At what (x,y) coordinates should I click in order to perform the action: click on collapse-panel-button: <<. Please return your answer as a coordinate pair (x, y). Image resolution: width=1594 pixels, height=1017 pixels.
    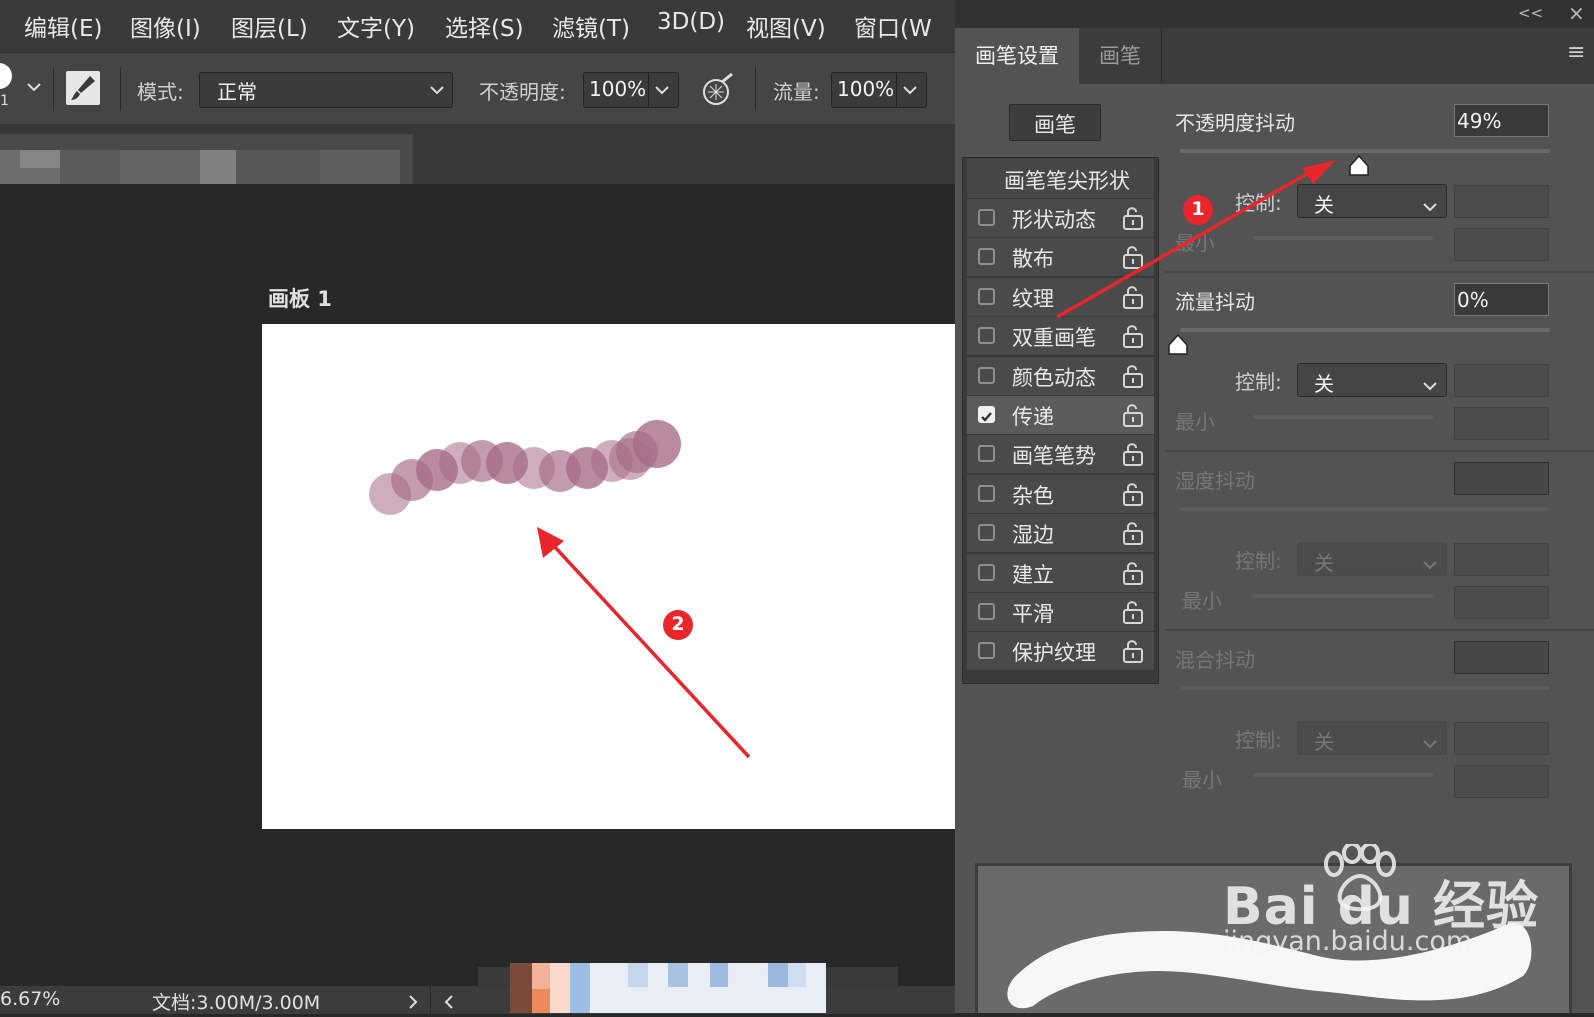
    Looking at the image, I should click on (1530, 13).